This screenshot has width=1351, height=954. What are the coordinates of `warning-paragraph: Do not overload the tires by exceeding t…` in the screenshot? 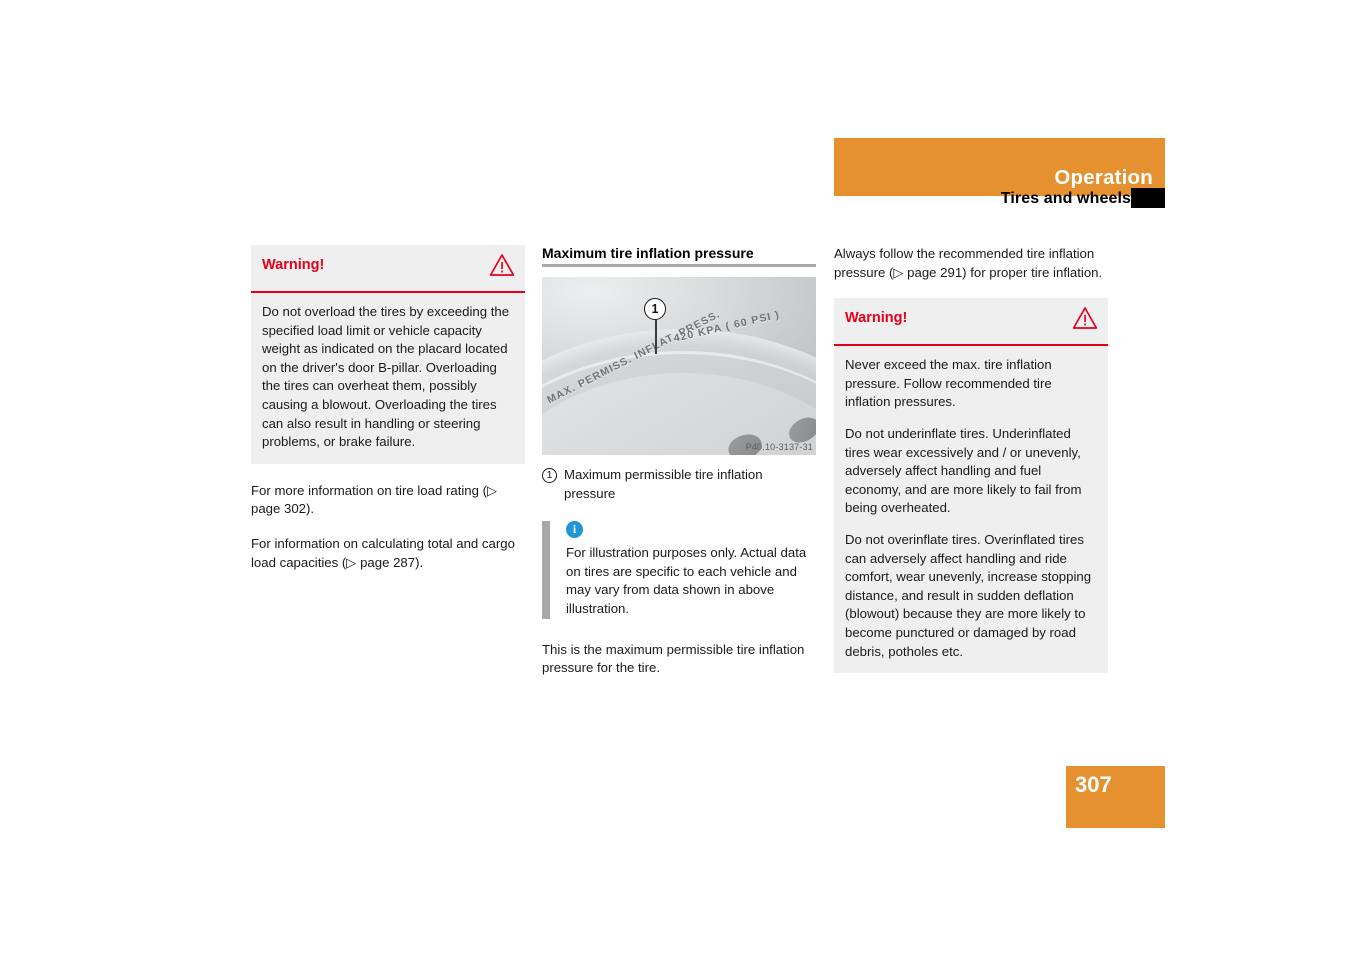 It's located at (386, 377).